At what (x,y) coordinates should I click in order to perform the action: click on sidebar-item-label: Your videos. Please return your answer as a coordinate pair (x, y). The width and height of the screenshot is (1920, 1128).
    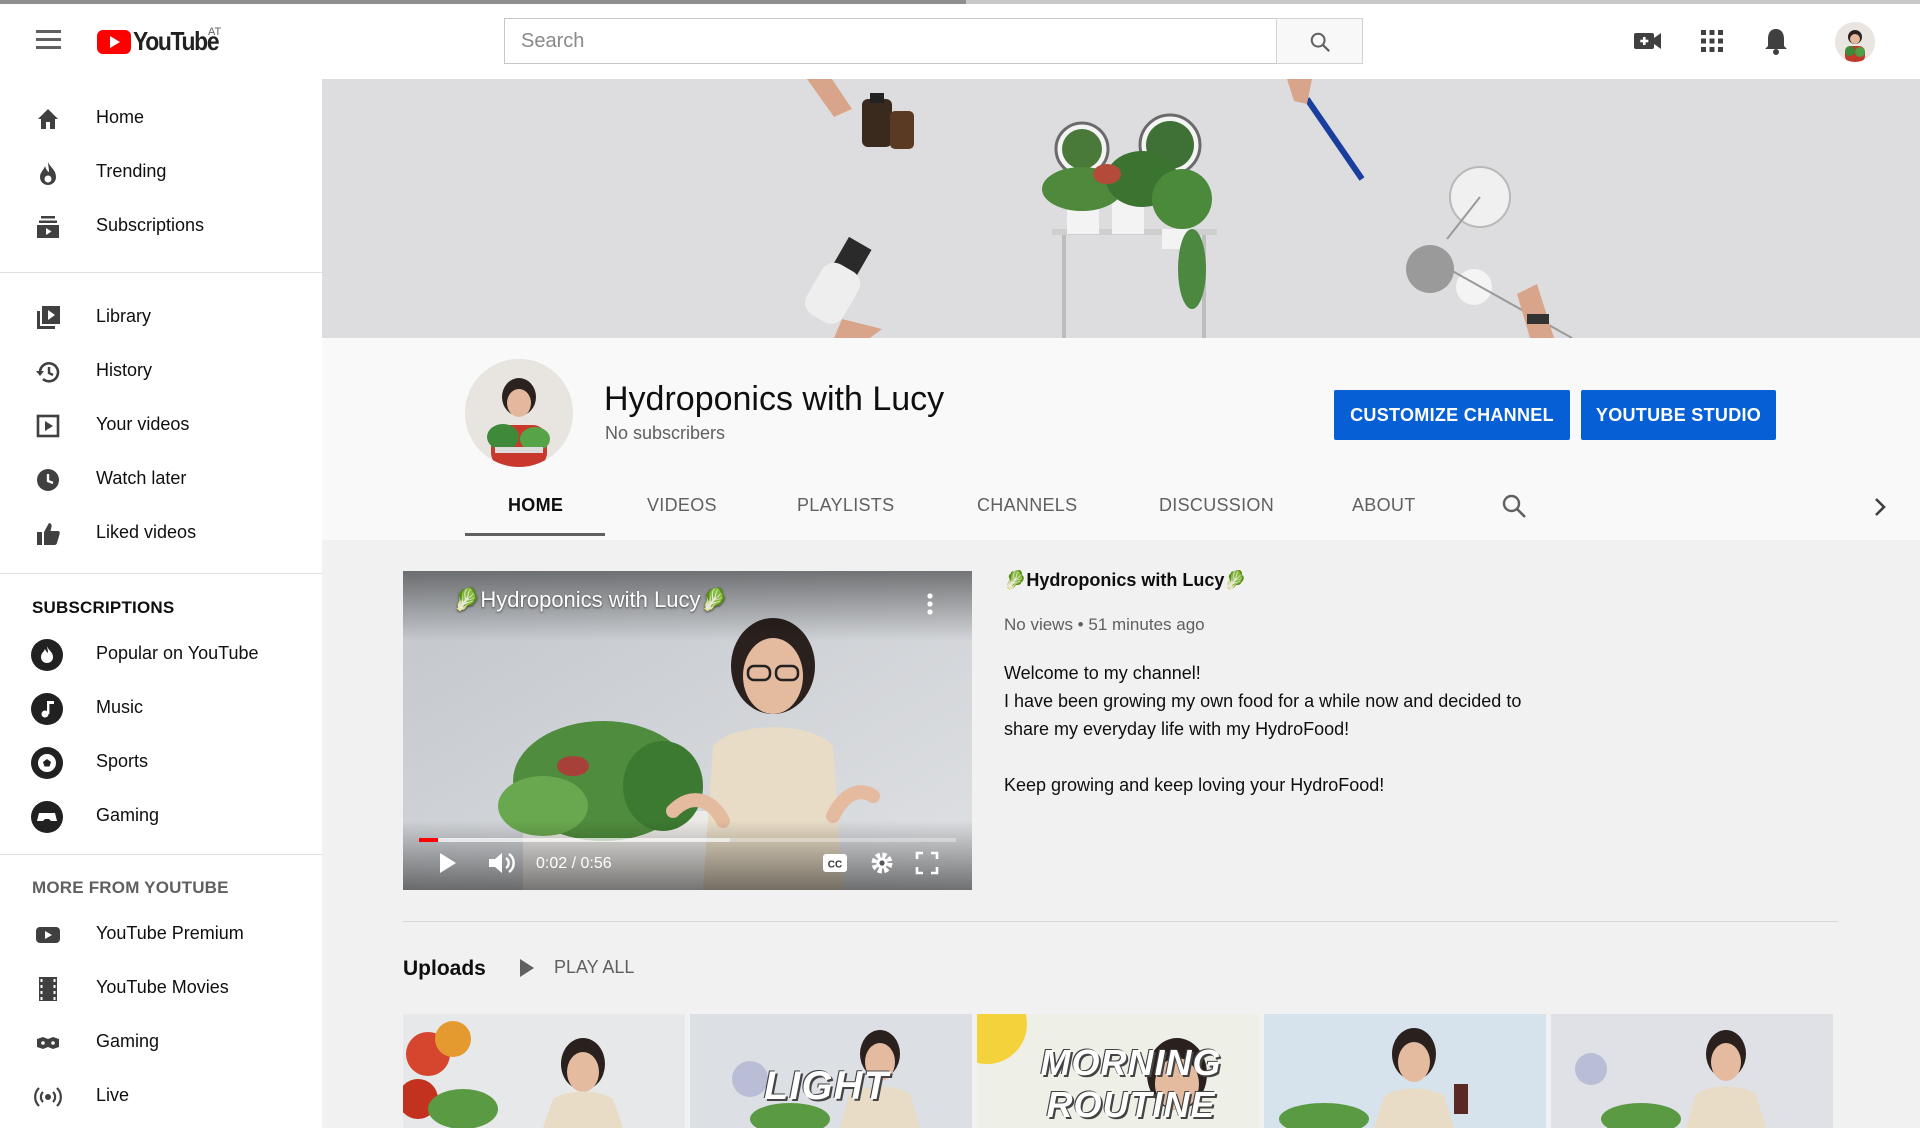
    Looking at the image, I should click on (143, 424).